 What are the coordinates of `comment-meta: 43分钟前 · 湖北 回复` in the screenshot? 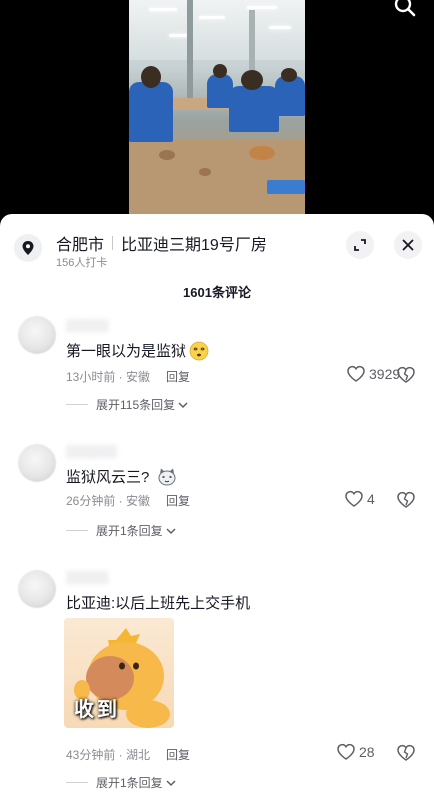 It's located at (128, 754).